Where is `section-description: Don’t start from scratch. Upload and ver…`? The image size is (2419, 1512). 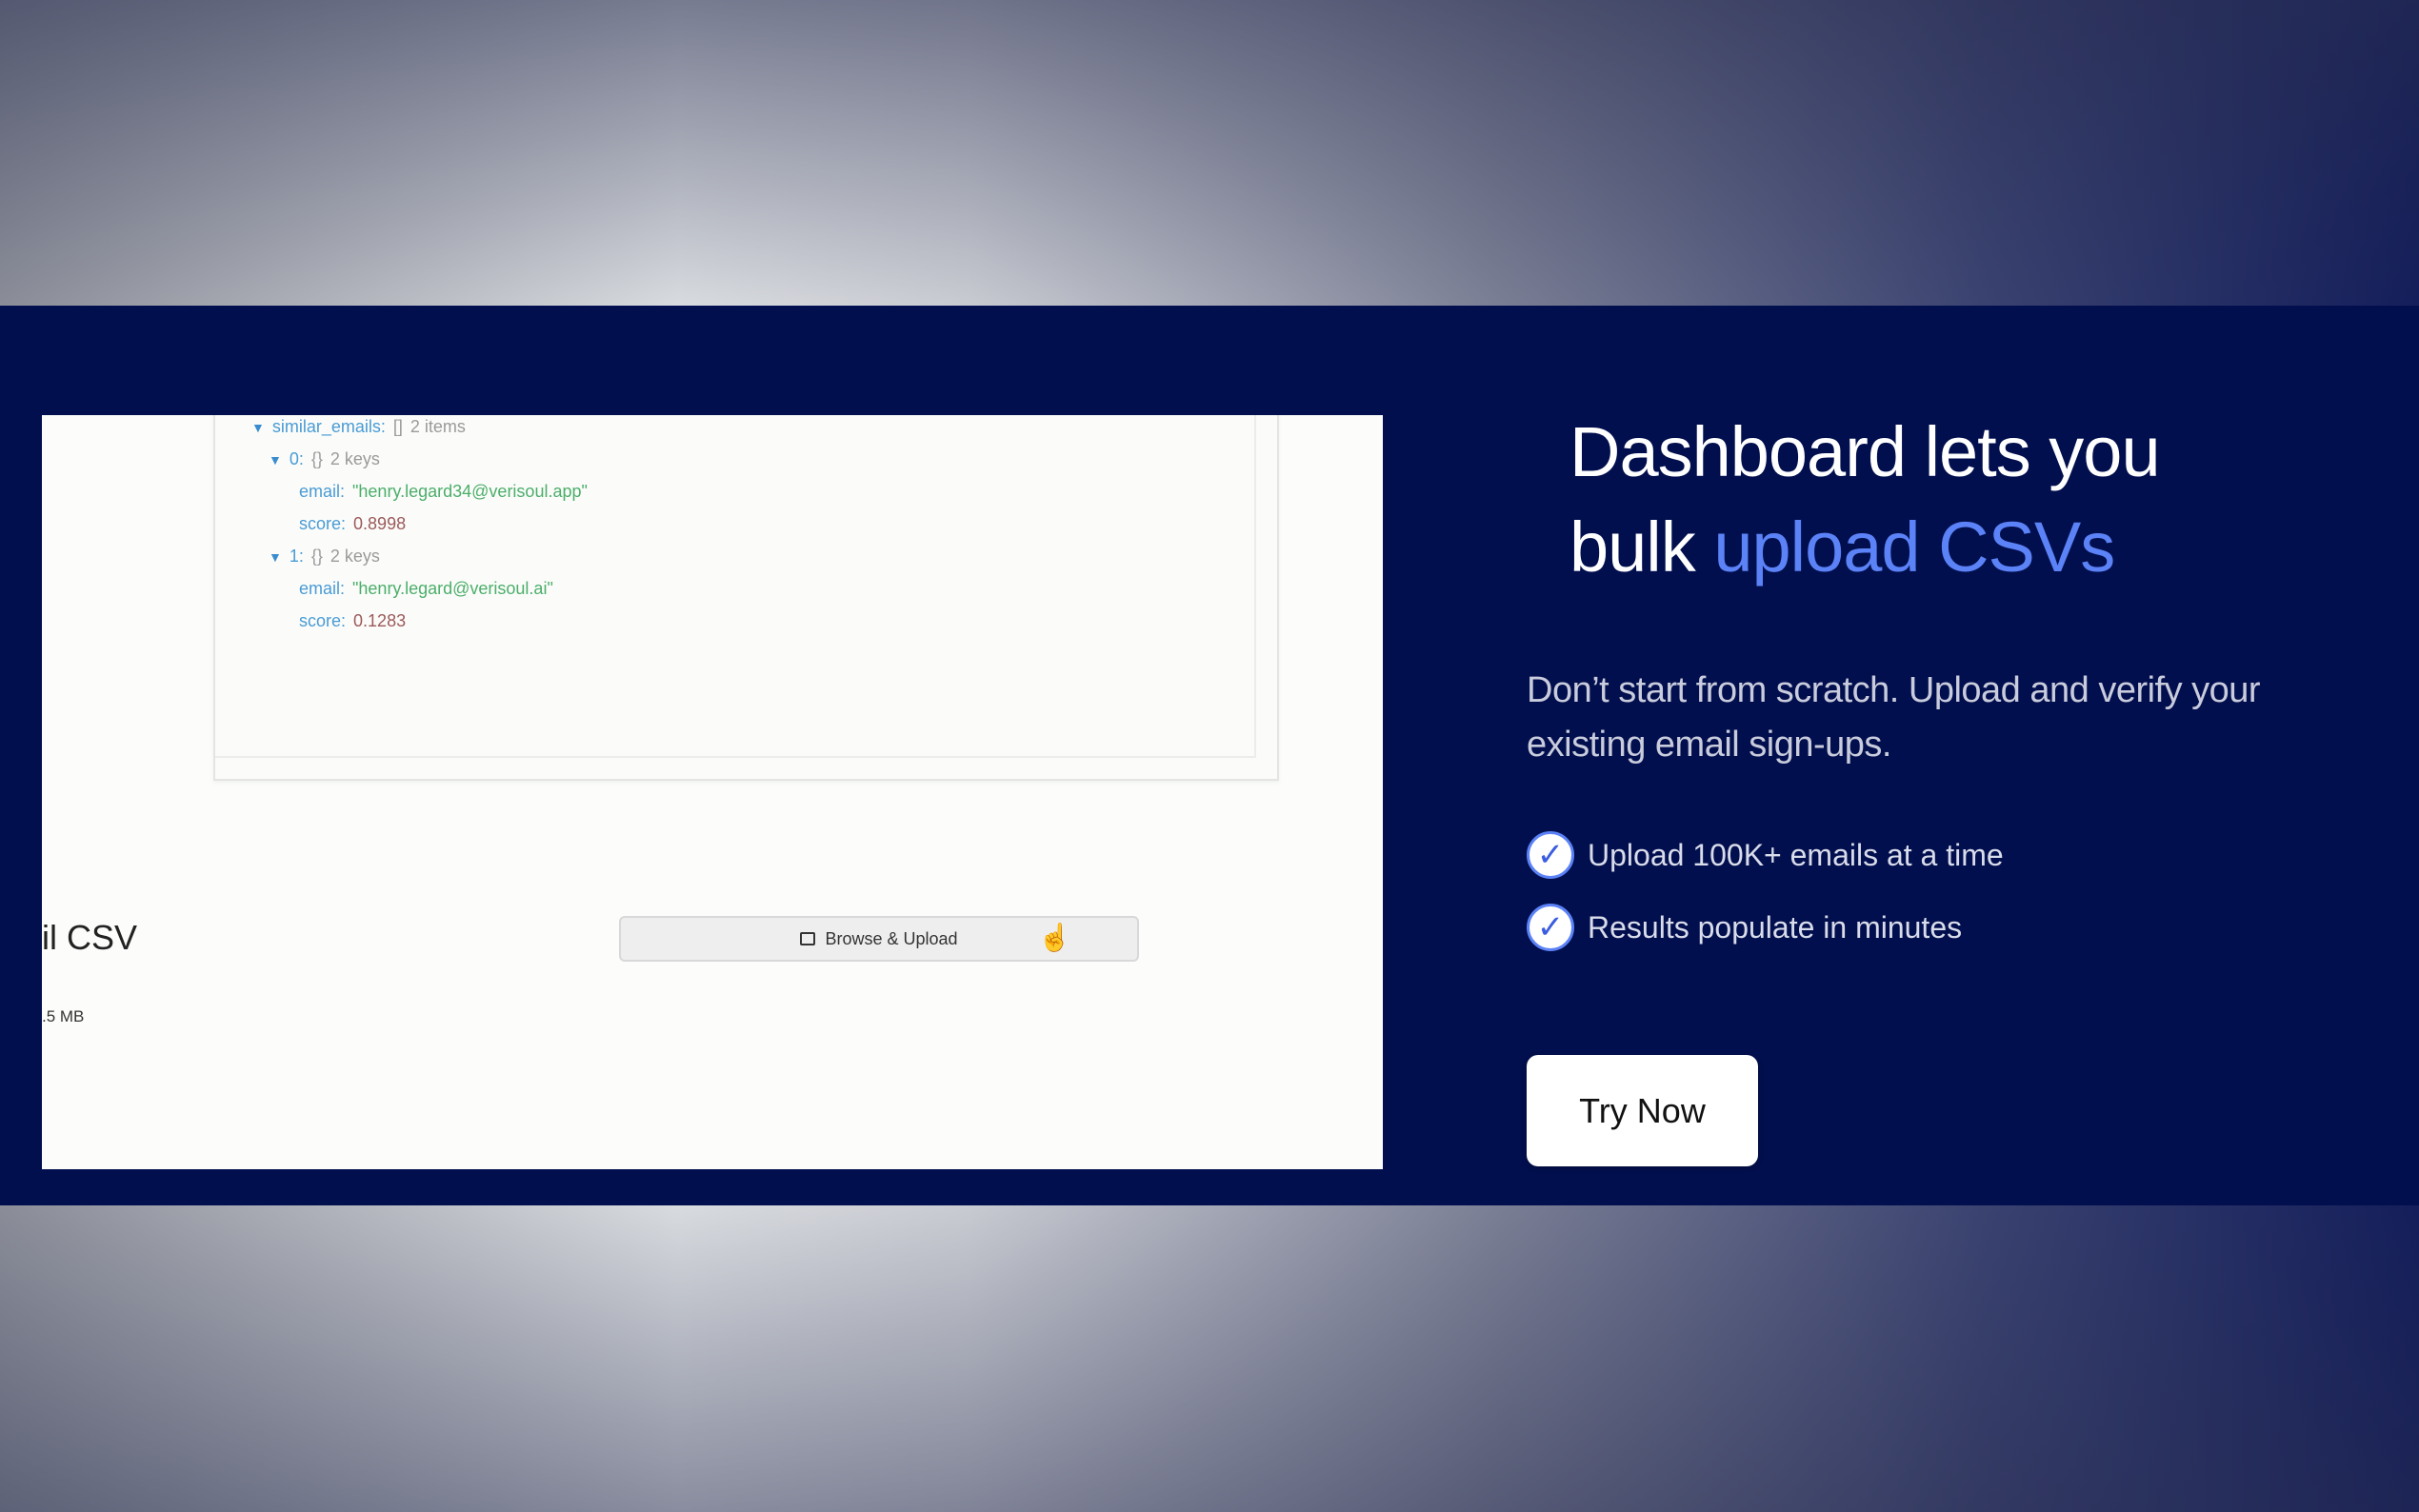
section-description: Don’t start from scratch. Upload and ver… is located at coordinates (1894, 717).